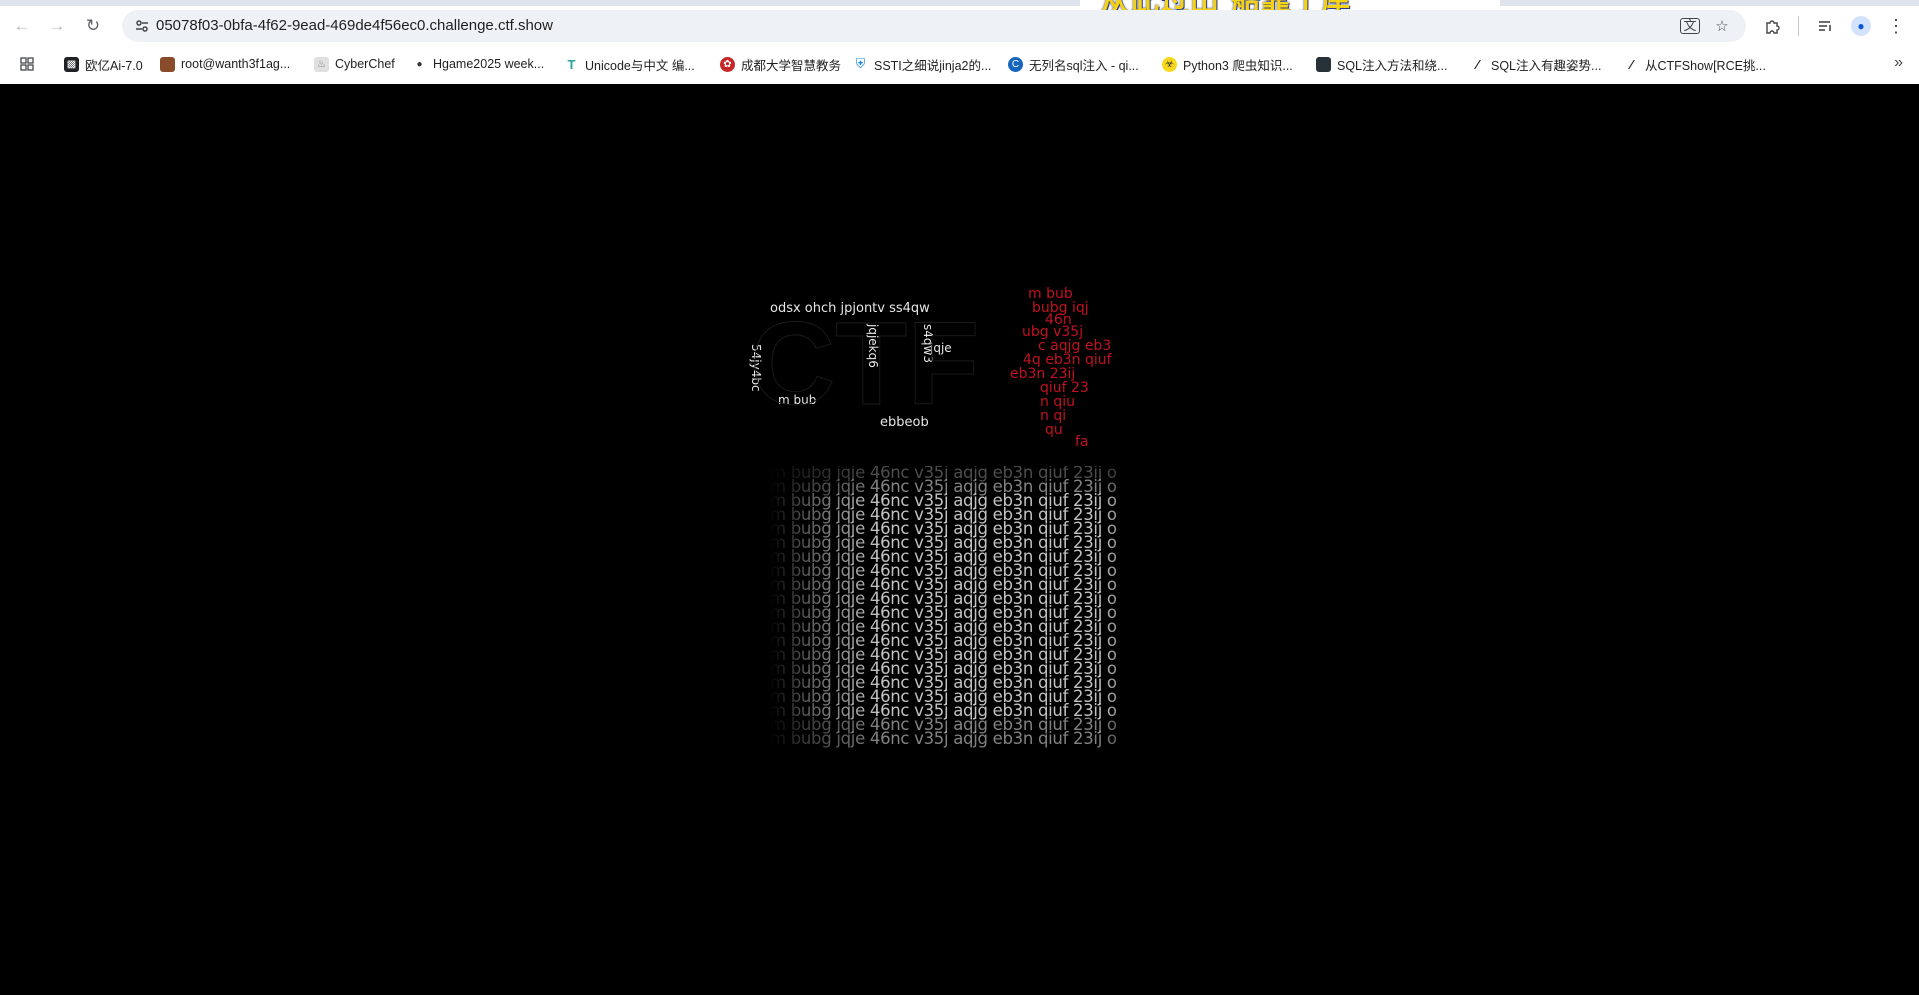 The width and height of the screenshot is (1919, 995). I want to click on translate-icon: 文, so click(1690, 26).